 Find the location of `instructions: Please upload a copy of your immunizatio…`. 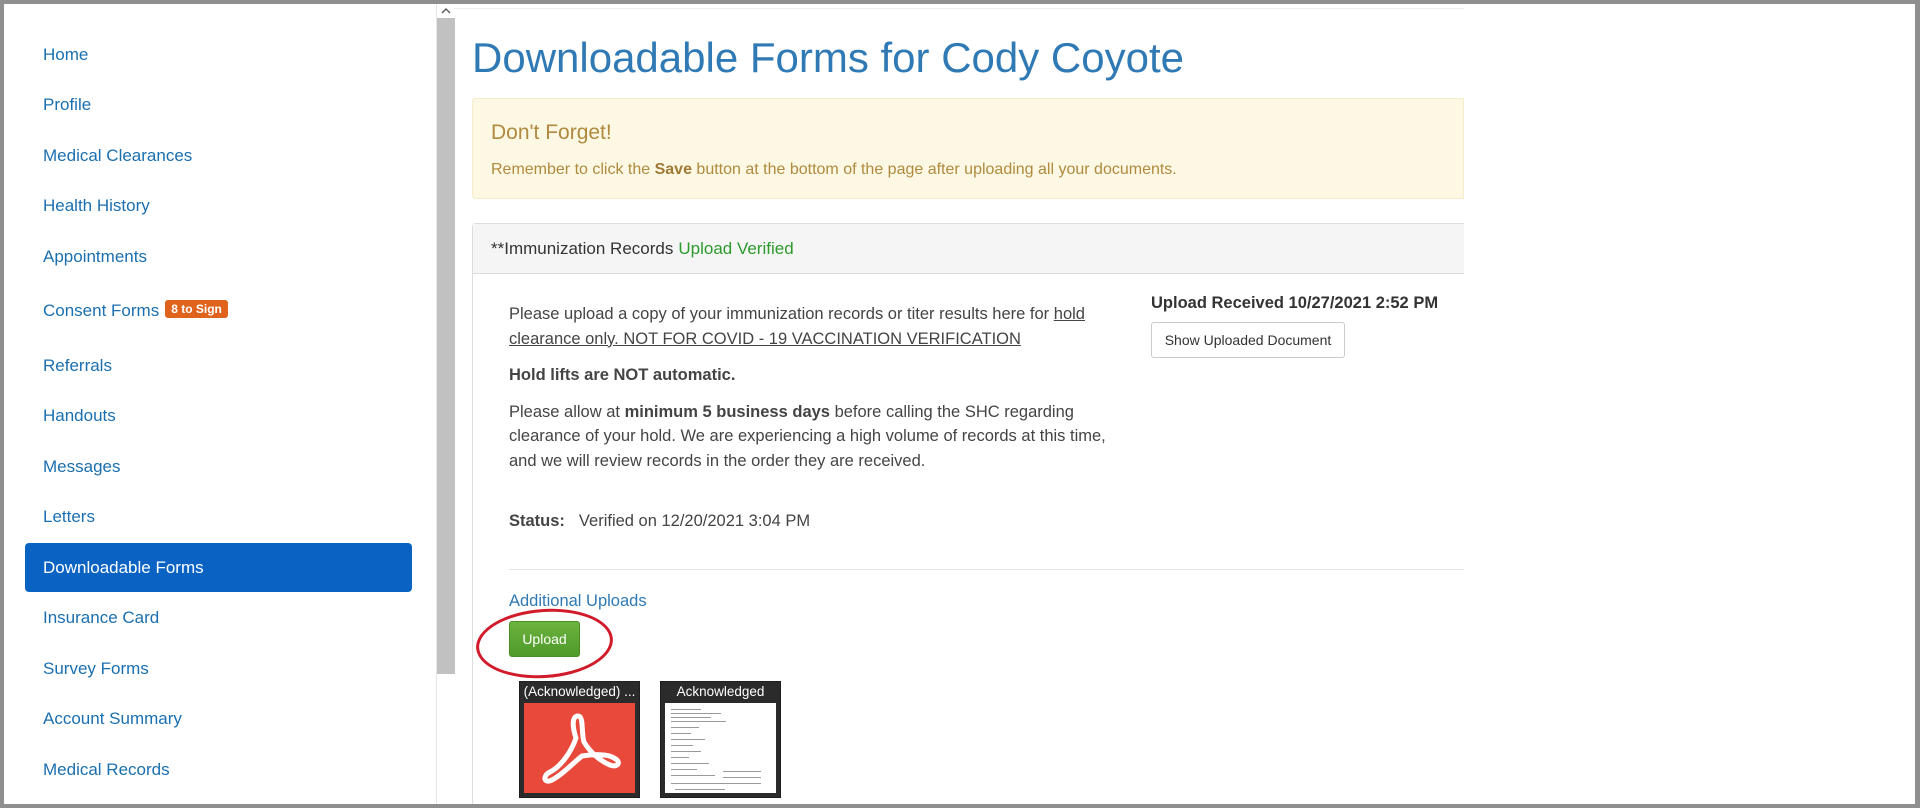

instructions: Please upload a copy of your immunizatio… is located at coordinates (809, 393).